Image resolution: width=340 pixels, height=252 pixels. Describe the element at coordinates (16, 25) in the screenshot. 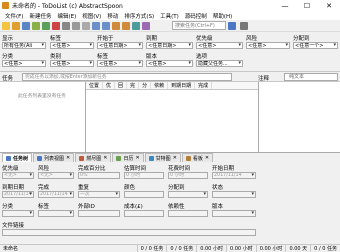

I see `open-folder-icon` at that location.